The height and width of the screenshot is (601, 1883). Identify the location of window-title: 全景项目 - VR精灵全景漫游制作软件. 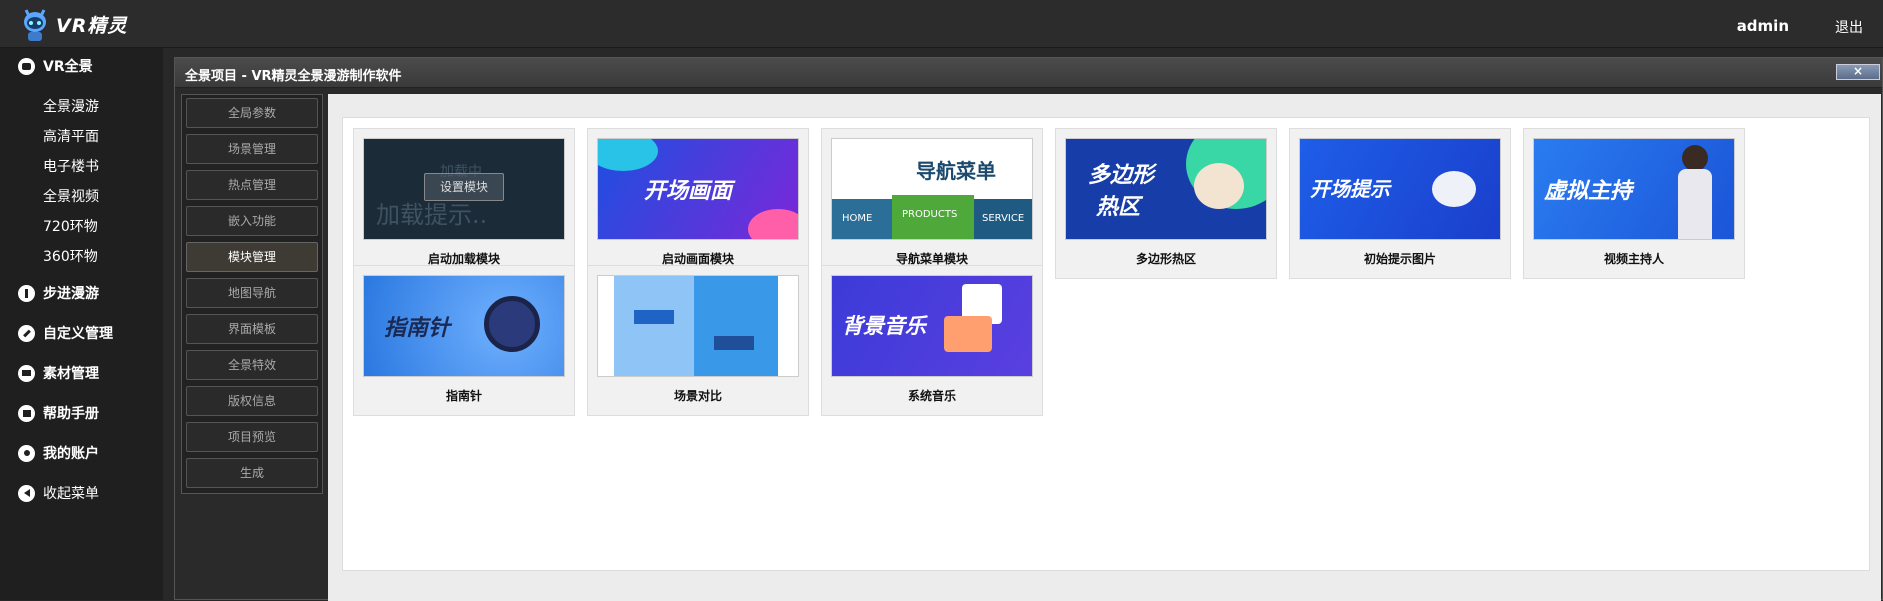
(293, 76).